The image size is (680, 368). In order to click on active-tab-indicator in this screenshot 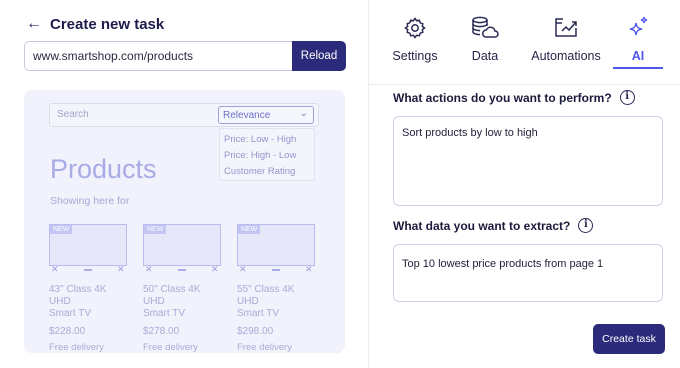, I will do `click(638, 68)`.